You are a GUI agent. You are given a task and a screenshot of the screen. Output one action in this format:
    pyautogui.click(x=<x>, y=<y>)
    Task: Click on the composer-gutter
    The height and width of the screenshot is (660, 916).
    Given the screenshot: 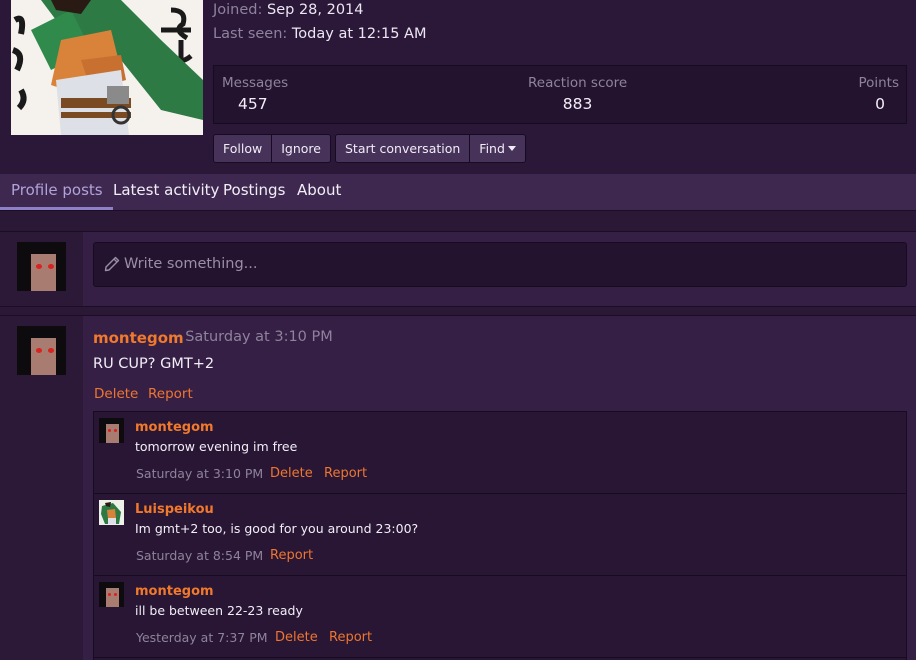 What is the action you would take?
    pyautogui.click(x=41, y=269)
    